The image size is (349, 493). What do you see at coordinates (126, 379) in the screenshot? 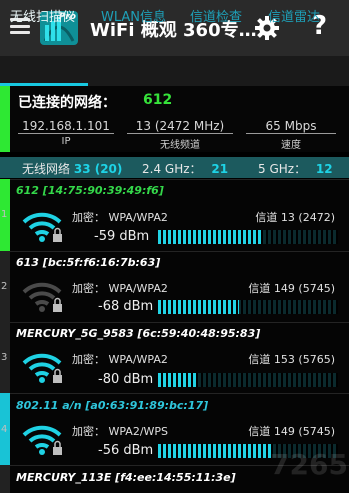
I see `signal-dbm: -80 dBm` at bounding box center [126, 379].